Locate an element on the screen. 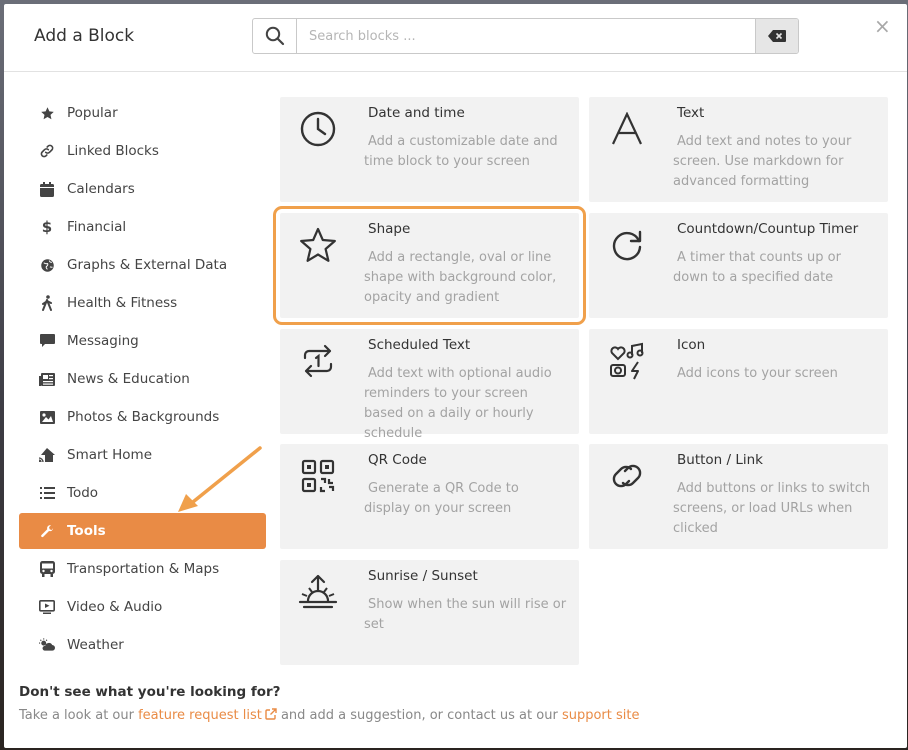 Image resolution: width=908 pixels, height=750 pixels. sidebar-item-photos-backgrounds: Photos & Backgrounds is located at coordinates (142, 417).